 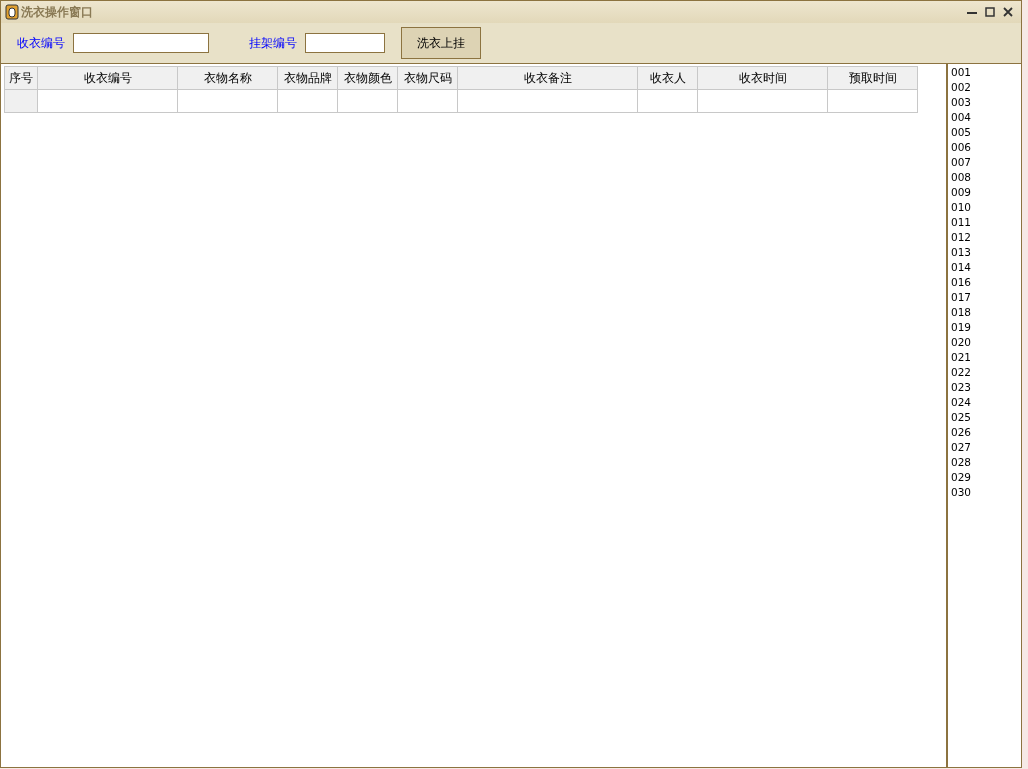 What do you see at coordinates (986, 132) in the screenshot?
I see `list-item: 005` at bounding box center [986, 132].